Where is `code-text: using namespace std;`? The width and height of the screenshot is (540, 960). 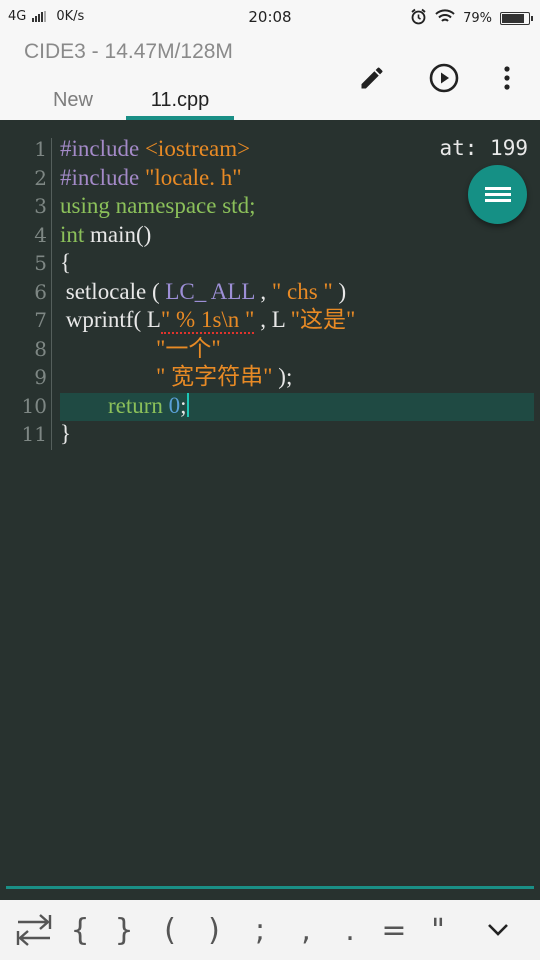
code-text: using namespace std; is located at coordinates (157, 206).